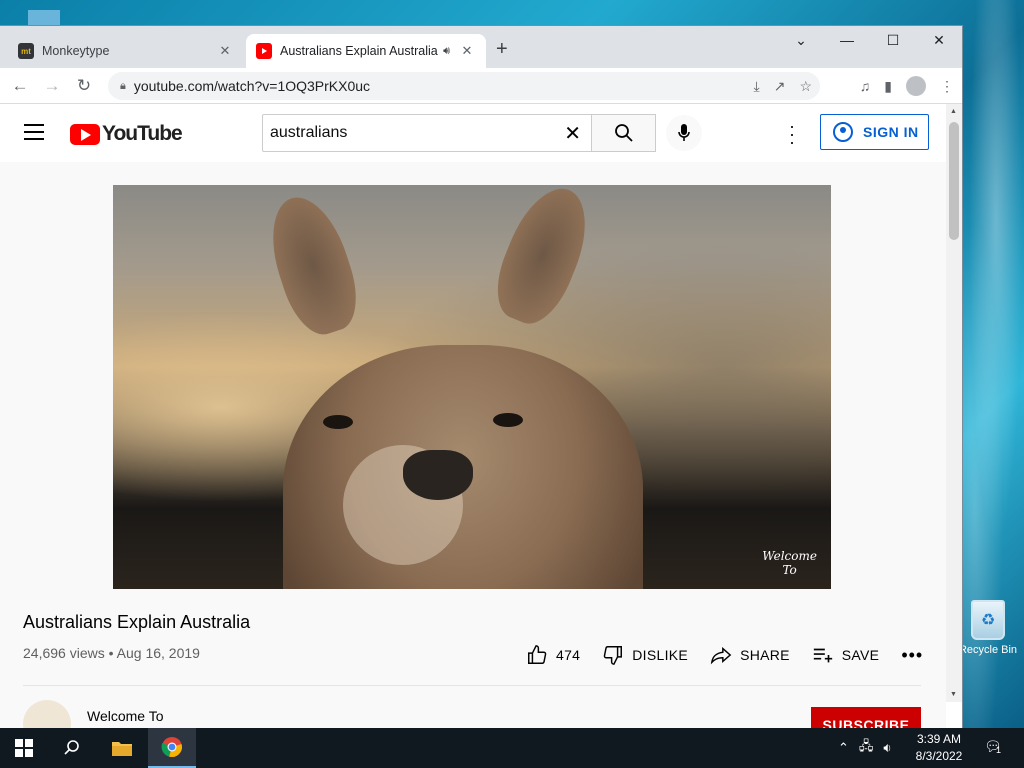 The width and height of the screenshot is (1024, 768). What do you see at coordinates (765, 655) in the screenshot?
I see `share-label: SHARE` at bounding box center [765, 655].